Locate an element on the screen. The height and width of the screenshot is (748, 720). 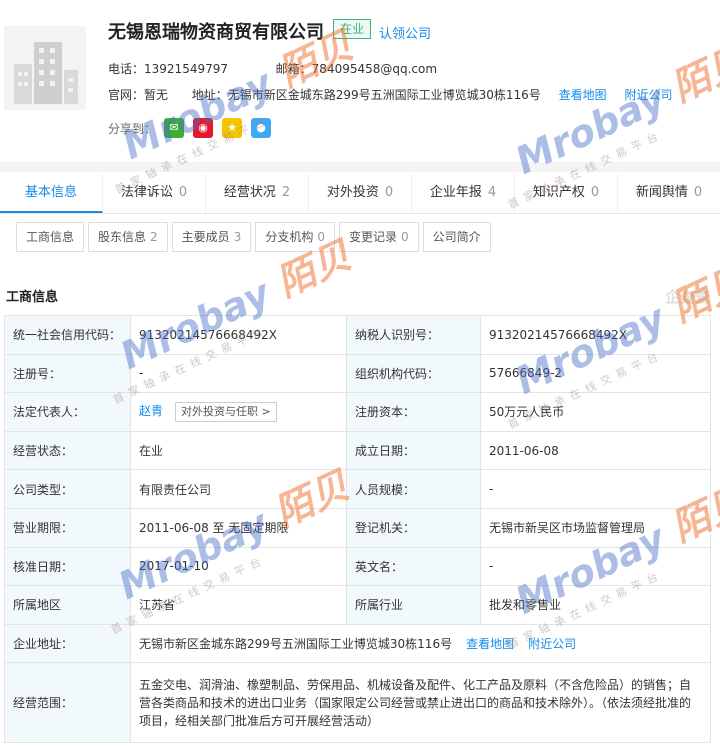
credit-code-value: 91320214576668492X is located at coordinates (238, 335).